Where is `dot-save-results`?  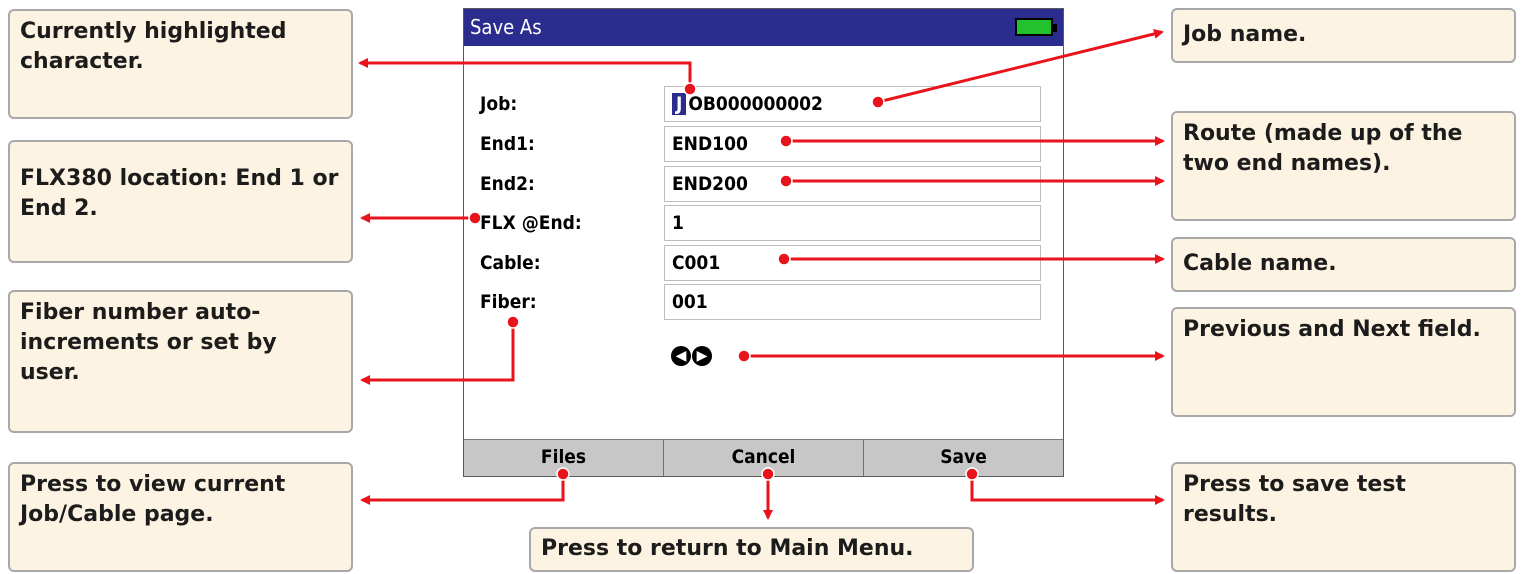 dot-save-results is located at coordinates (972, 474).